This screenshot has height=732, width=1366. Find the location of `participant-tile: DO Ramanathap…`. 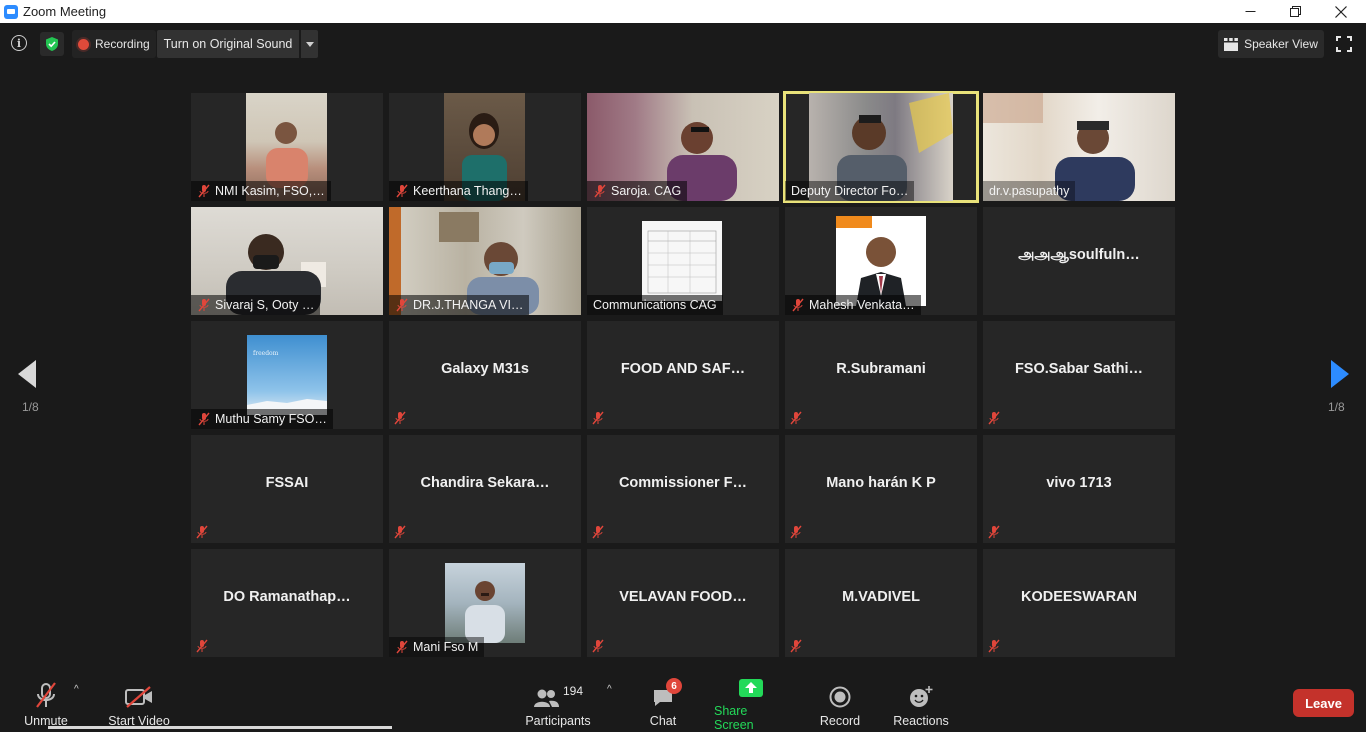

participant-tile: DO Ramanathap… is located at coordinates (287, 603).